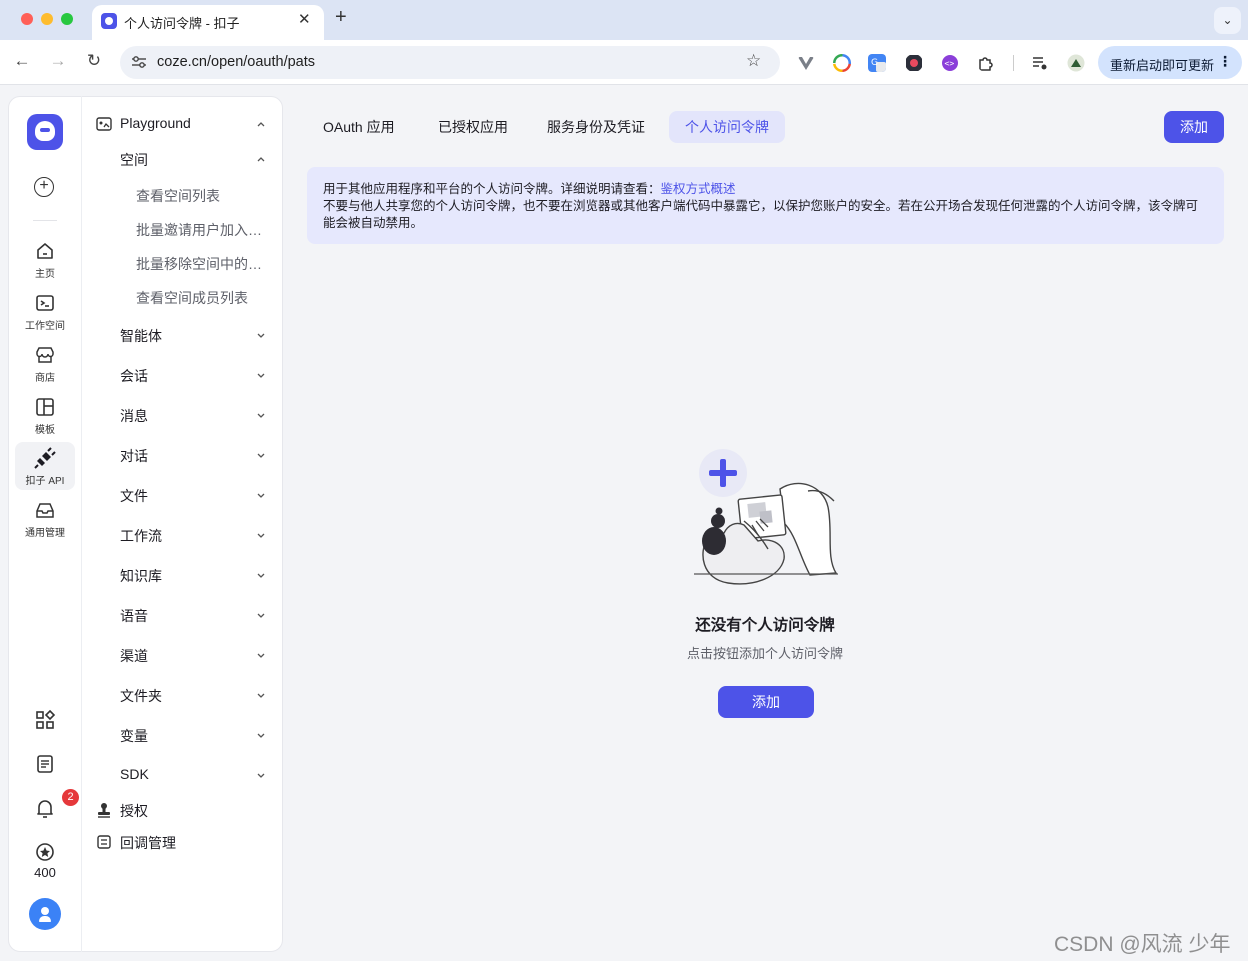 Image resolution: width=1248 pixels, height=961 pixels. Describe the element at coordinates (753, 61) in the screenshot. I see `bookmark-star-icon: ☆` at that location.